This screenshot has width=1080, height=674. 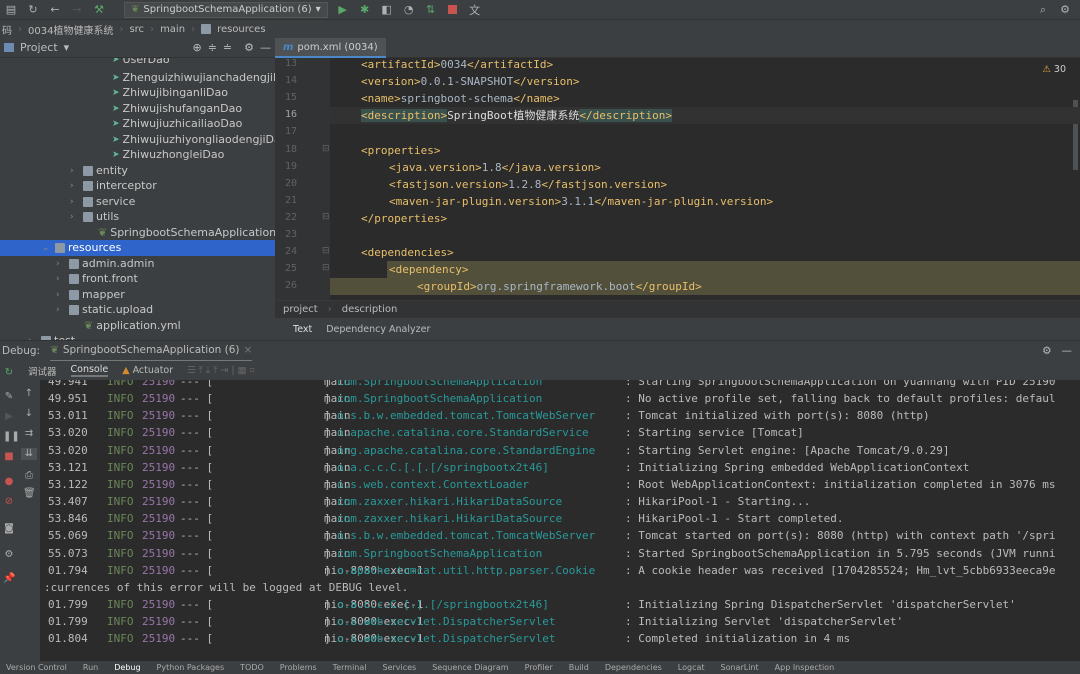 I want to click on chevron-down-icon: ⌄, so click(x=47, y=248).